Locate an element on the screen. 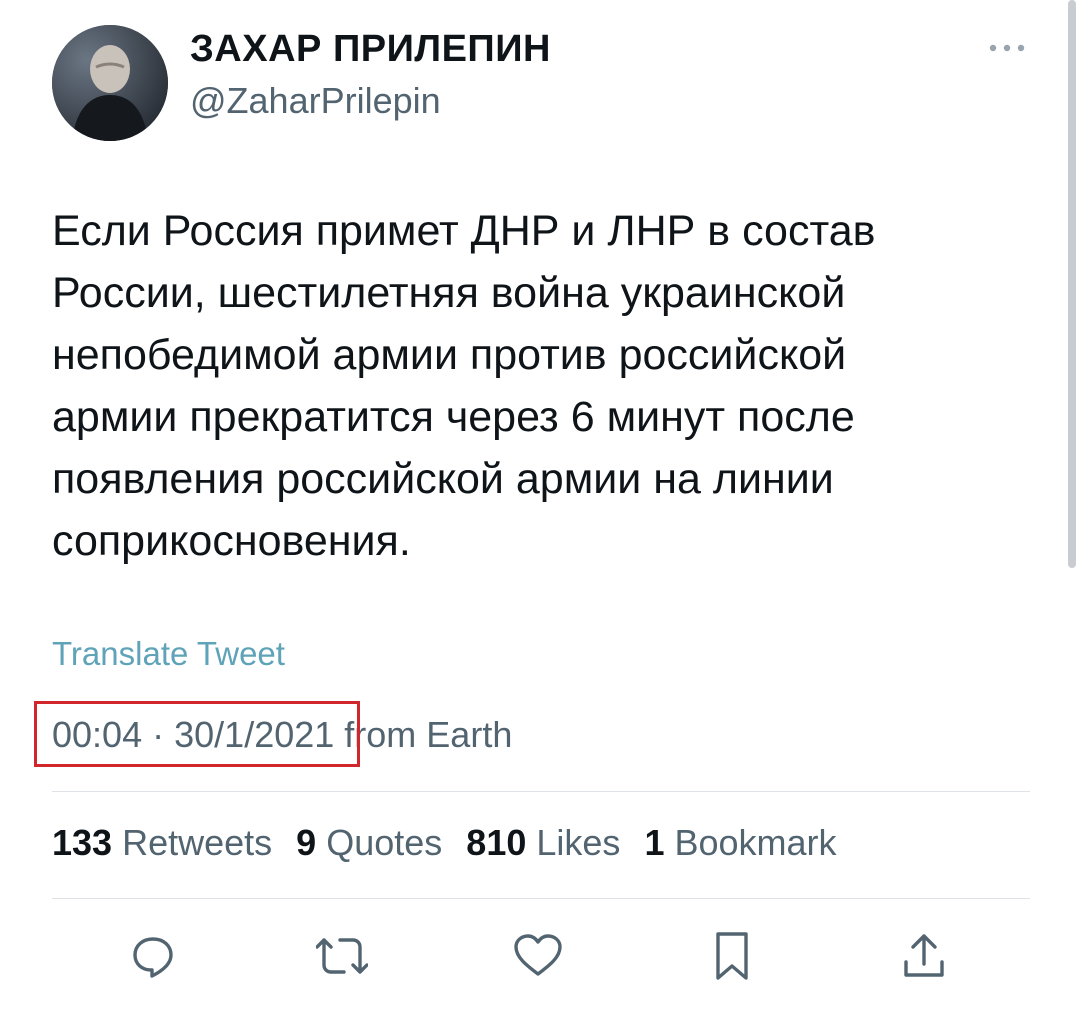  tweet-source: from Earth is located at coordinates (428, 734).